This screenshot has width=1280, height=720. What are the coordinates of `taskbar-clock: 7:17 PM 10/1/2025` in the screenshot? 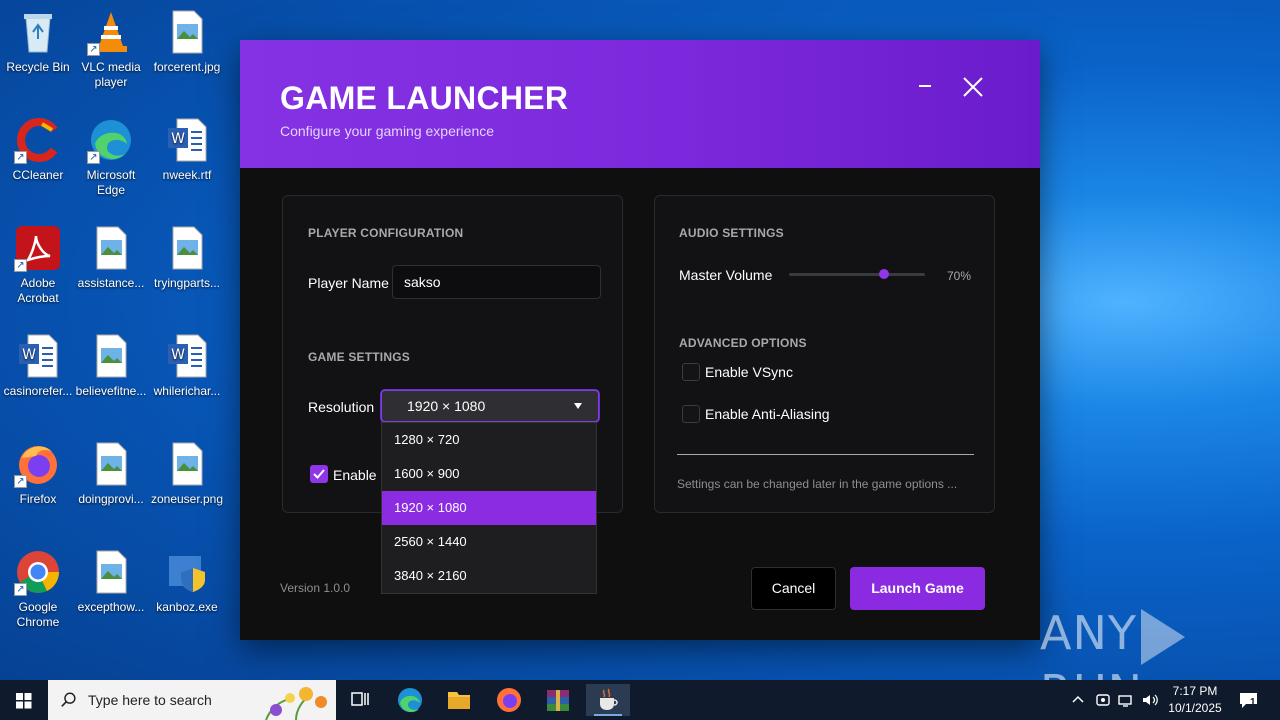 It's located at (1195, 700).